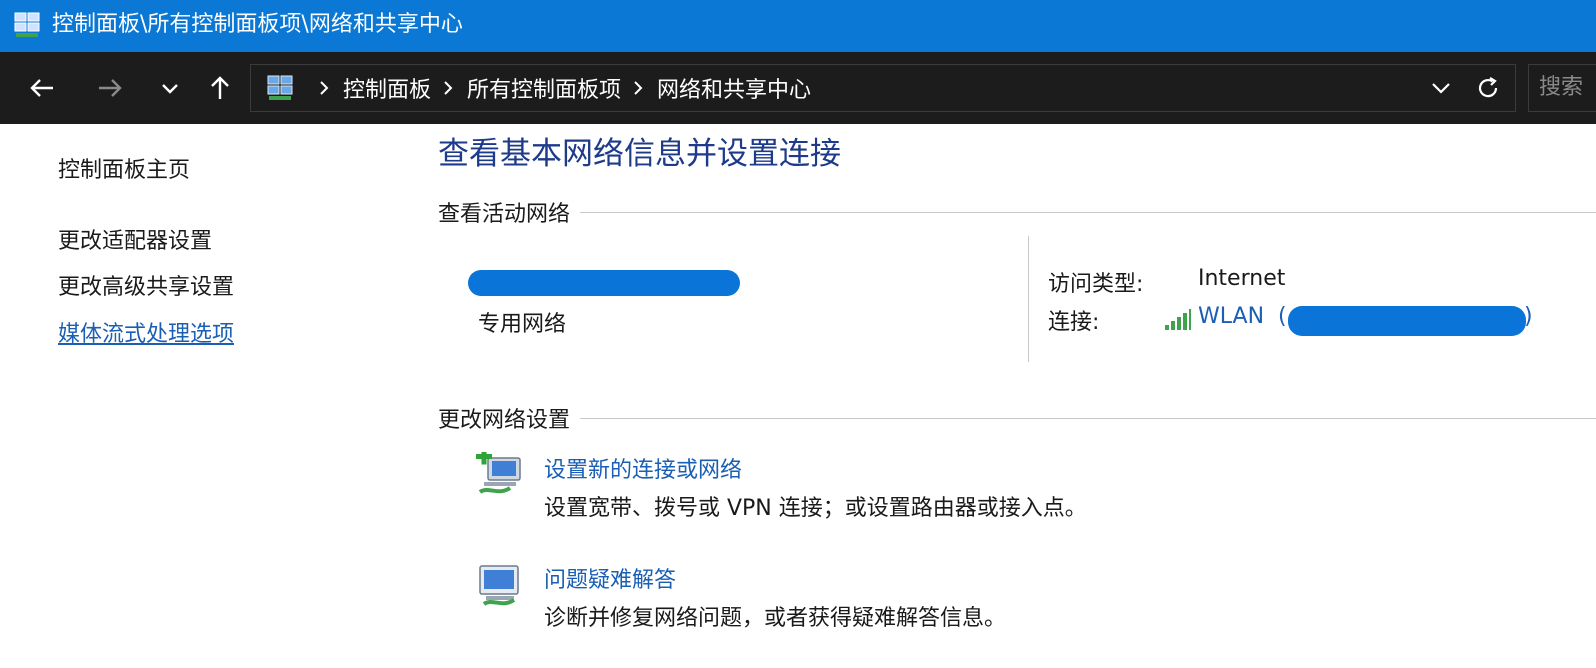  I want to click on access-type-label: 访问类型:, so click(1096, 284).